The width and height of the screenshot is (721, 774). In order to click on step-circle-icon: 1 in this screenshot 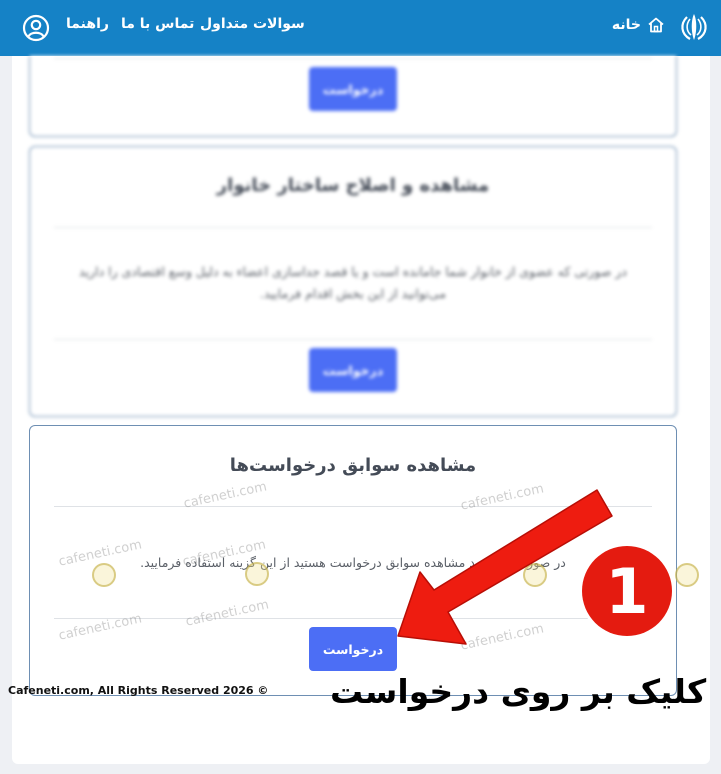, I will do `click(627, 591)`.